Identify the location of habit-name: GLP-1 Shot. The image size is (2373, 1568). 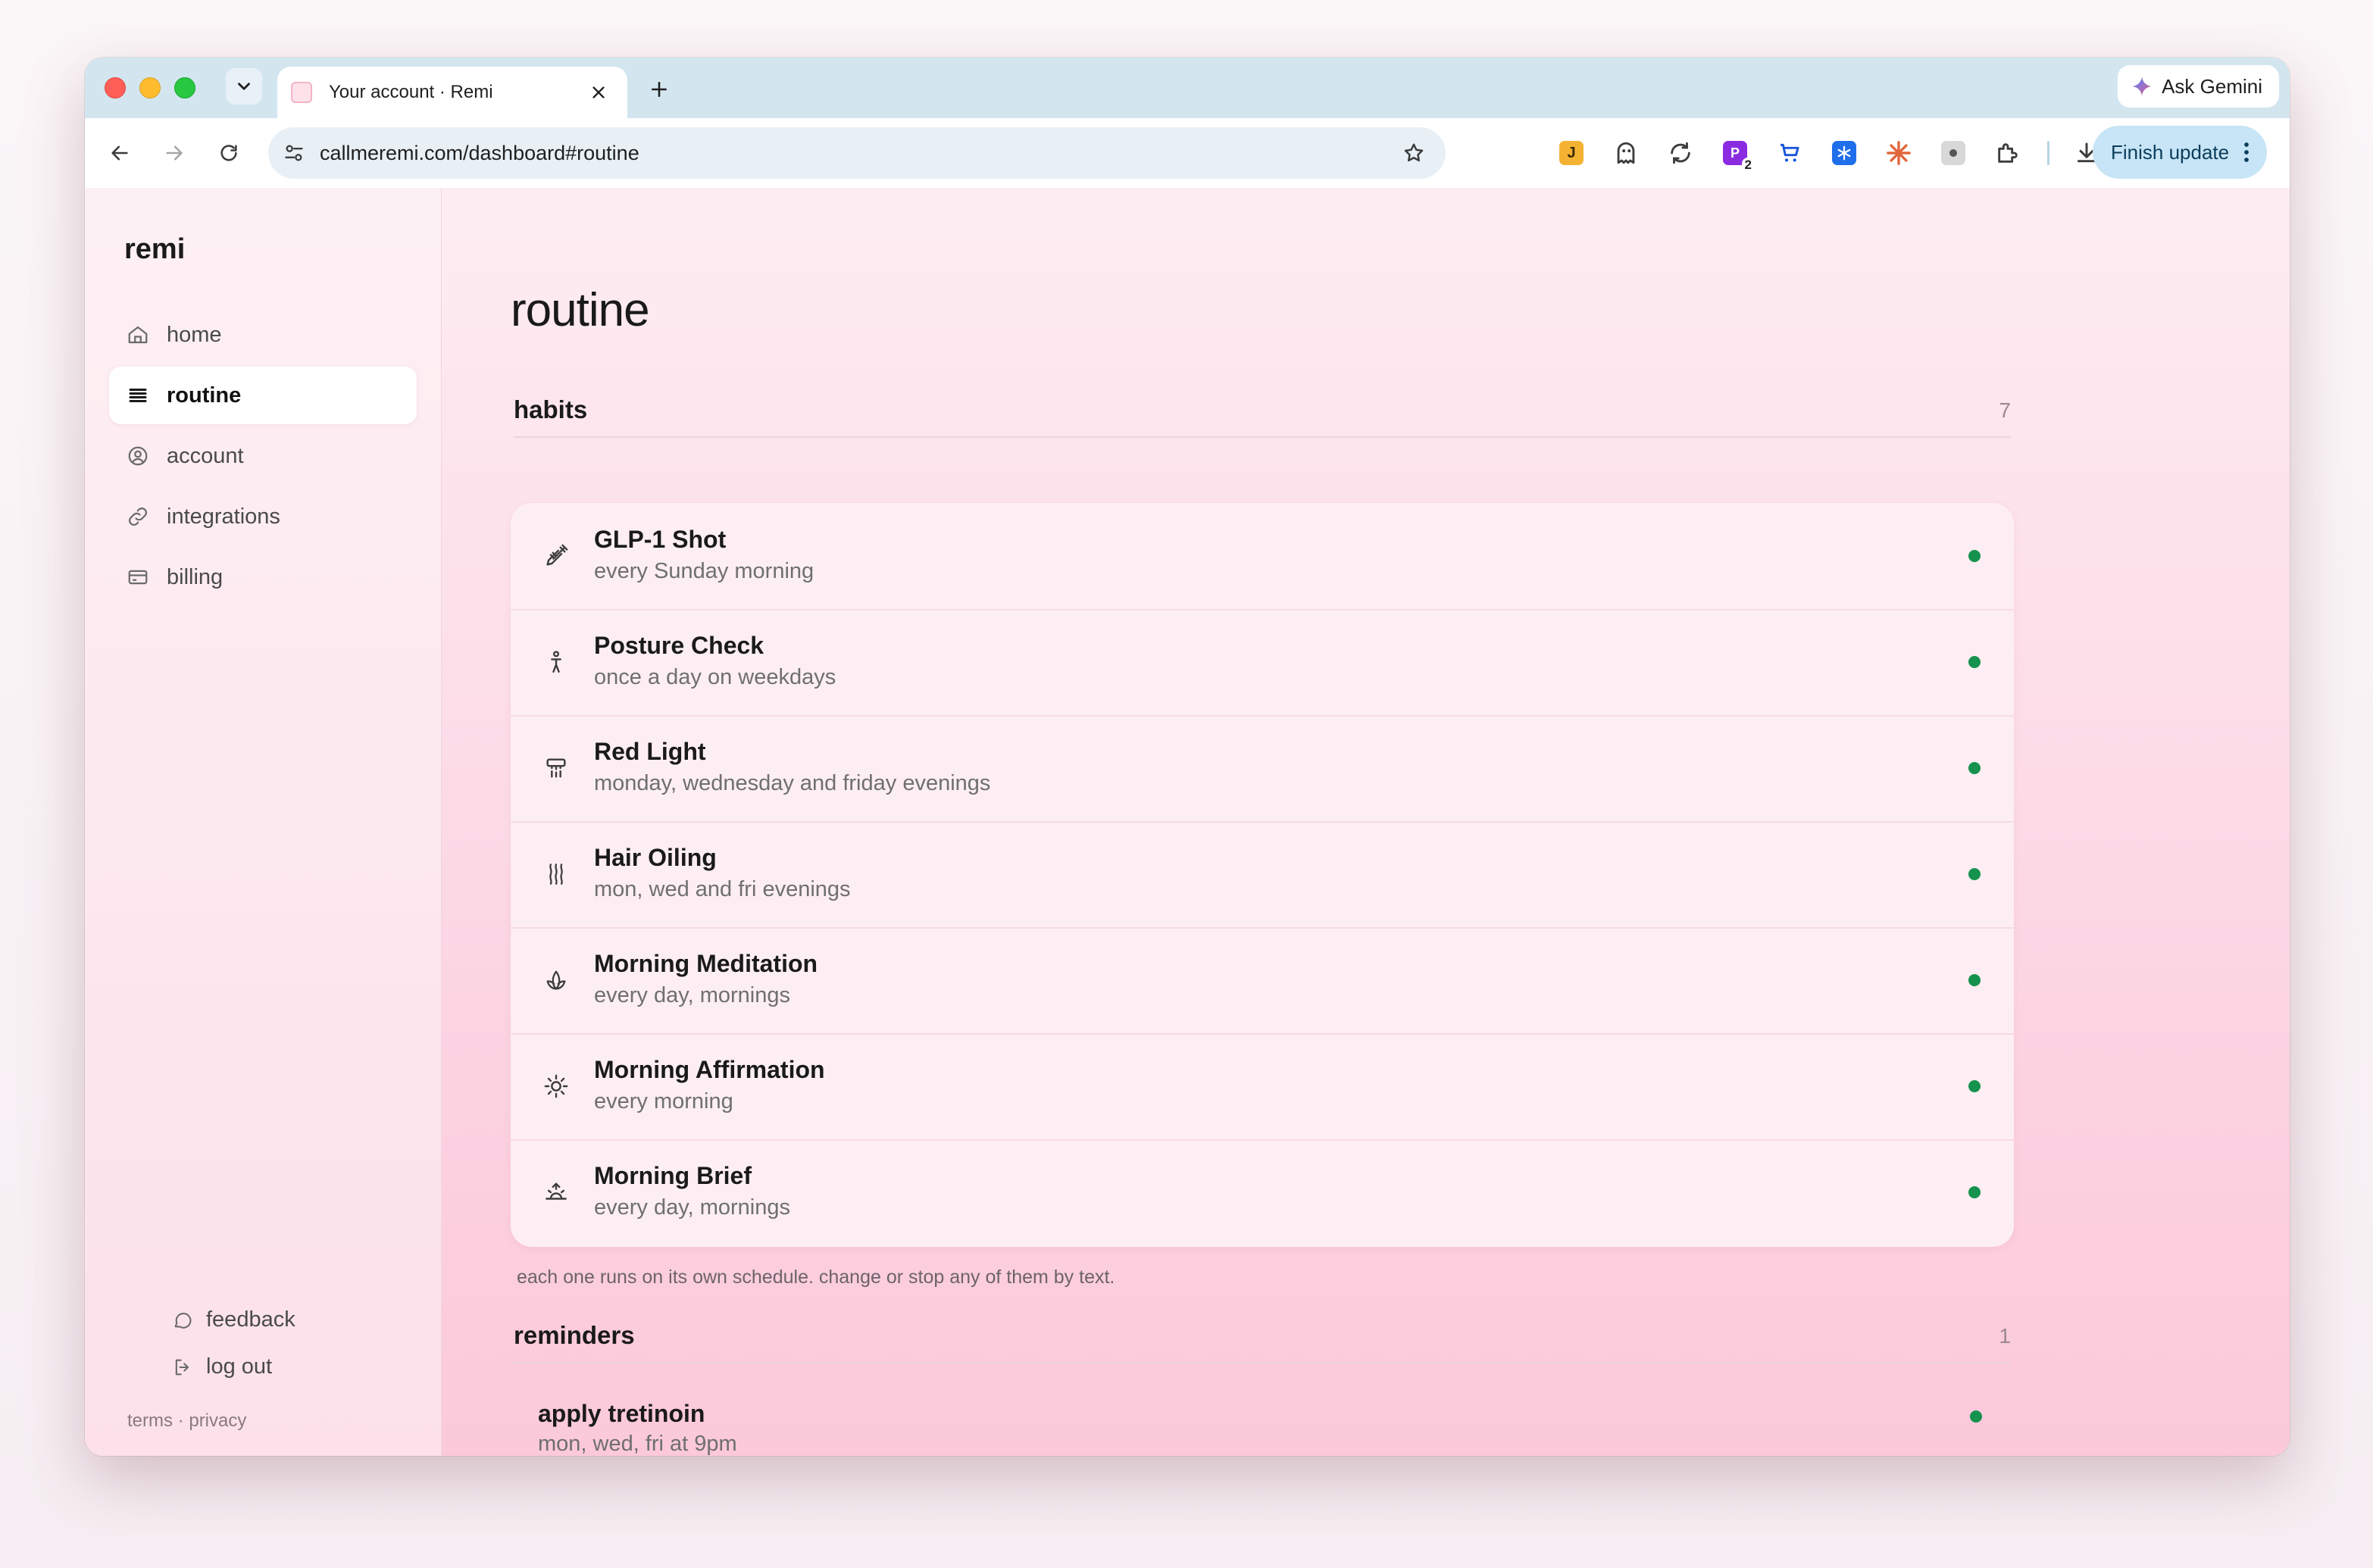
(660, 540).